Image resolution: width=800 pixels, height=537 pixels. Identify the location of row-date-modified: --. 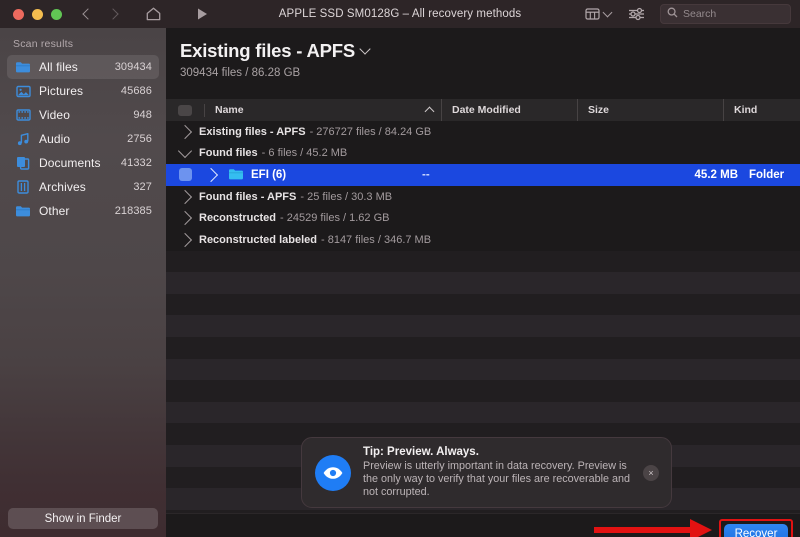
(426, 174).